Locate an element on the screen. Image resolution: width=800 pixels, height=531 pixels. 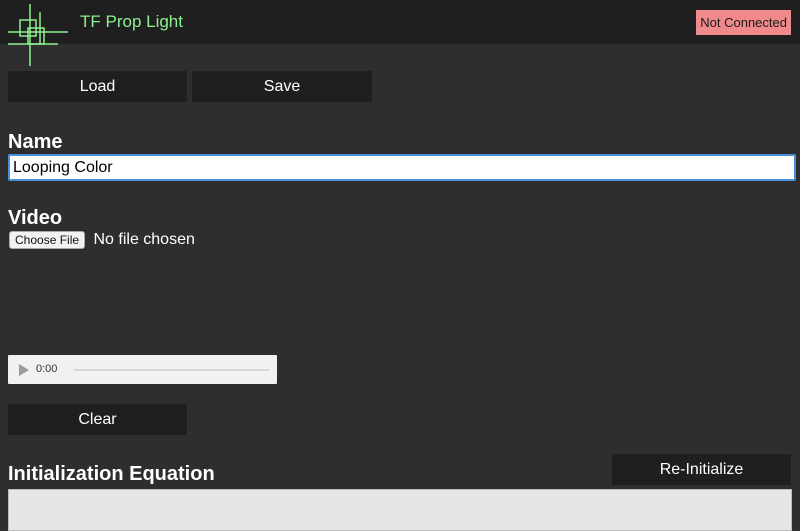
audio-seek-bar is located at coordinates (171, 370).